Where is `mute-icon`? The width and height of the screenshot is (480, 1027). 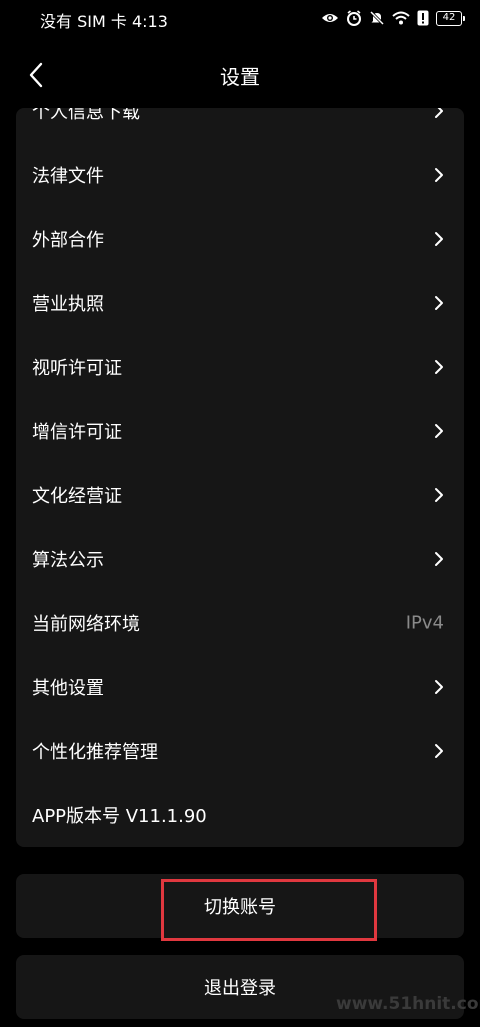 mute-icon is located at coordinates (377, 18).